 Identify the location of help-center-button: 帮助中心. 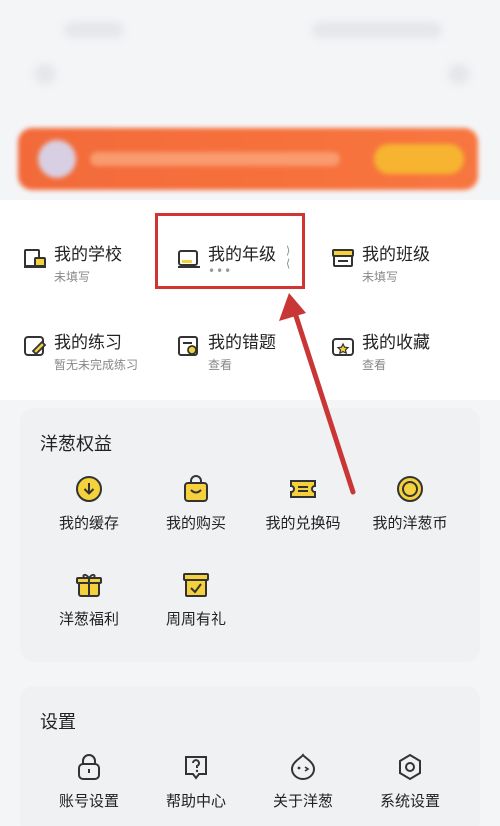
(196, 781).